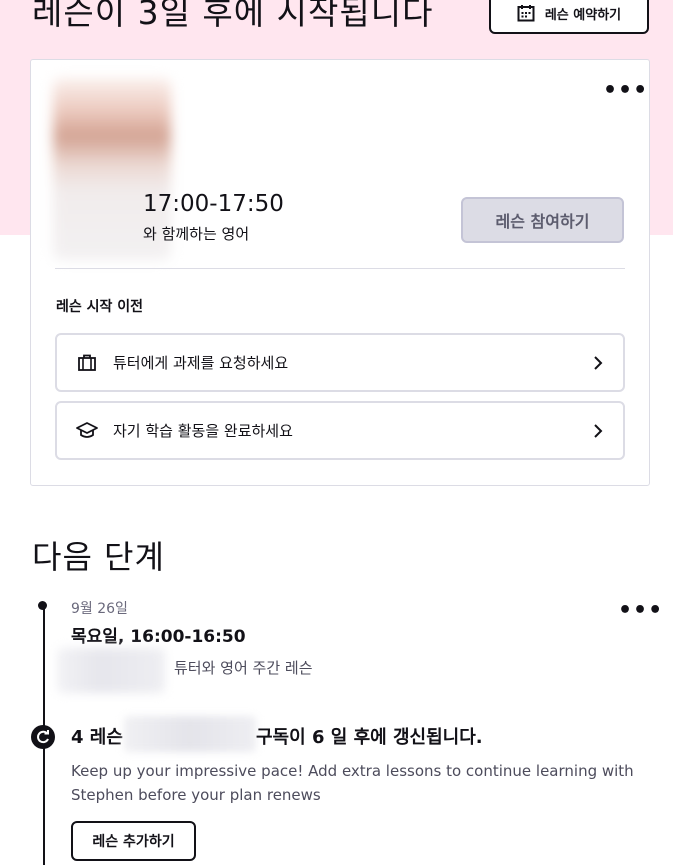 This screenshot has height=865, width=673. I want to click on lesson-time: 17:00-17:50, so click(213, 204).